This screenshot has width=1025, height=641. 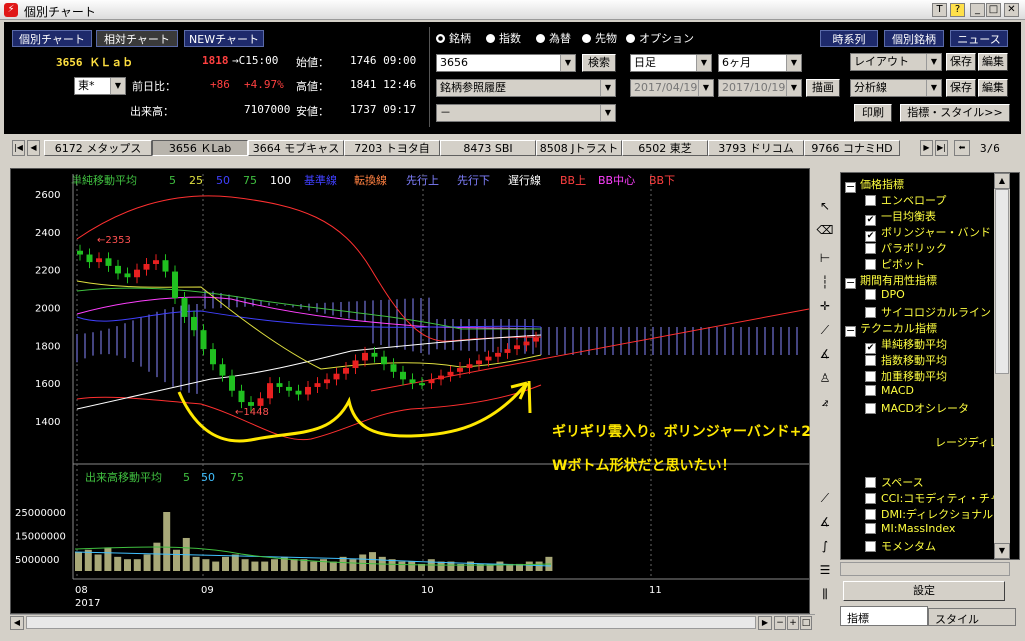 What do you see at coordinates (961, 88) in the screenshot?
I see `analysis-save-button: 保存` at bounding box center [961, 88].